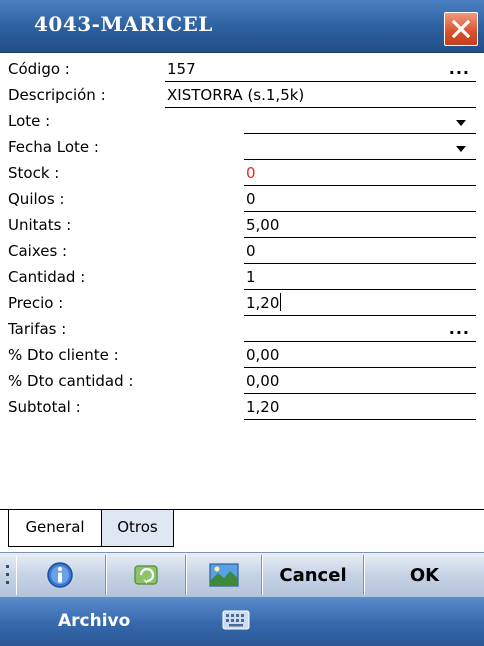 Image resolution: width=484 pixels, height=646 pixels. Describe the element at coordinates (71, 381) in the screenshot. I see `dto-cantidad-label: % Dto cantidad :` at that location.